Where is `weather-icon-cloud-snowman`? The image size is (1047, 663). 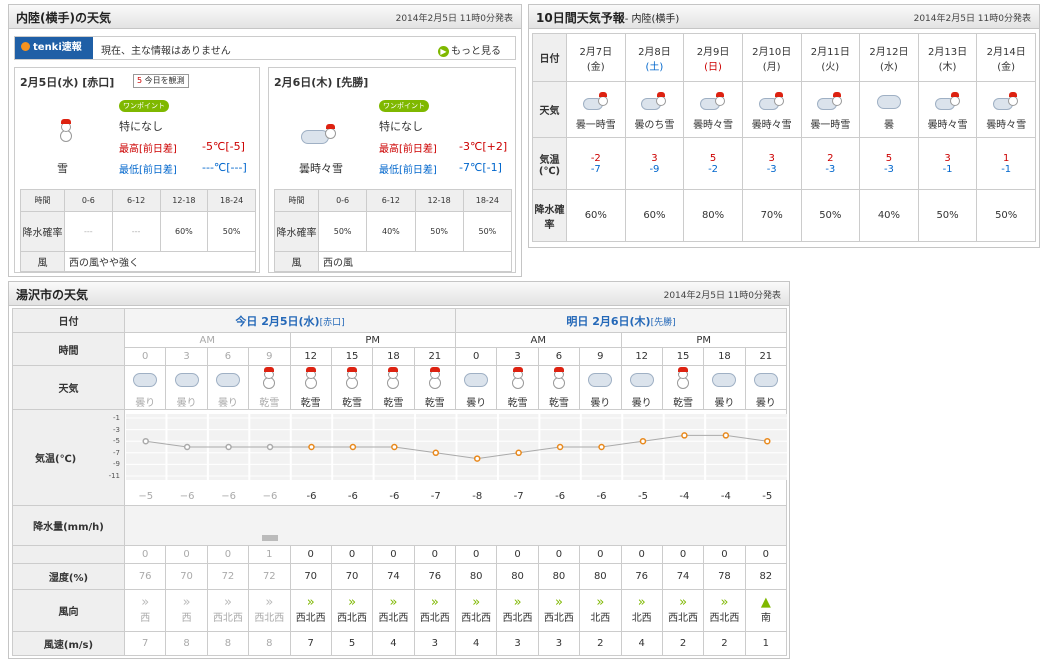 weather-icon-cloud-snowman is located at coordinates (319, 133).